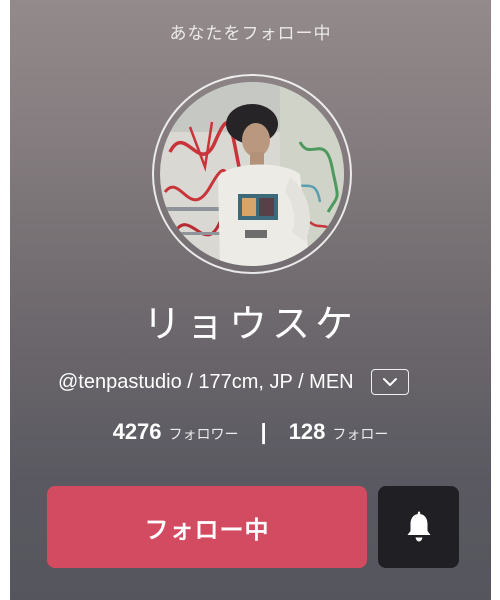 The height and width of the screenshot is (600, 500). I want to click on avatar-ring, so click(252, 174).